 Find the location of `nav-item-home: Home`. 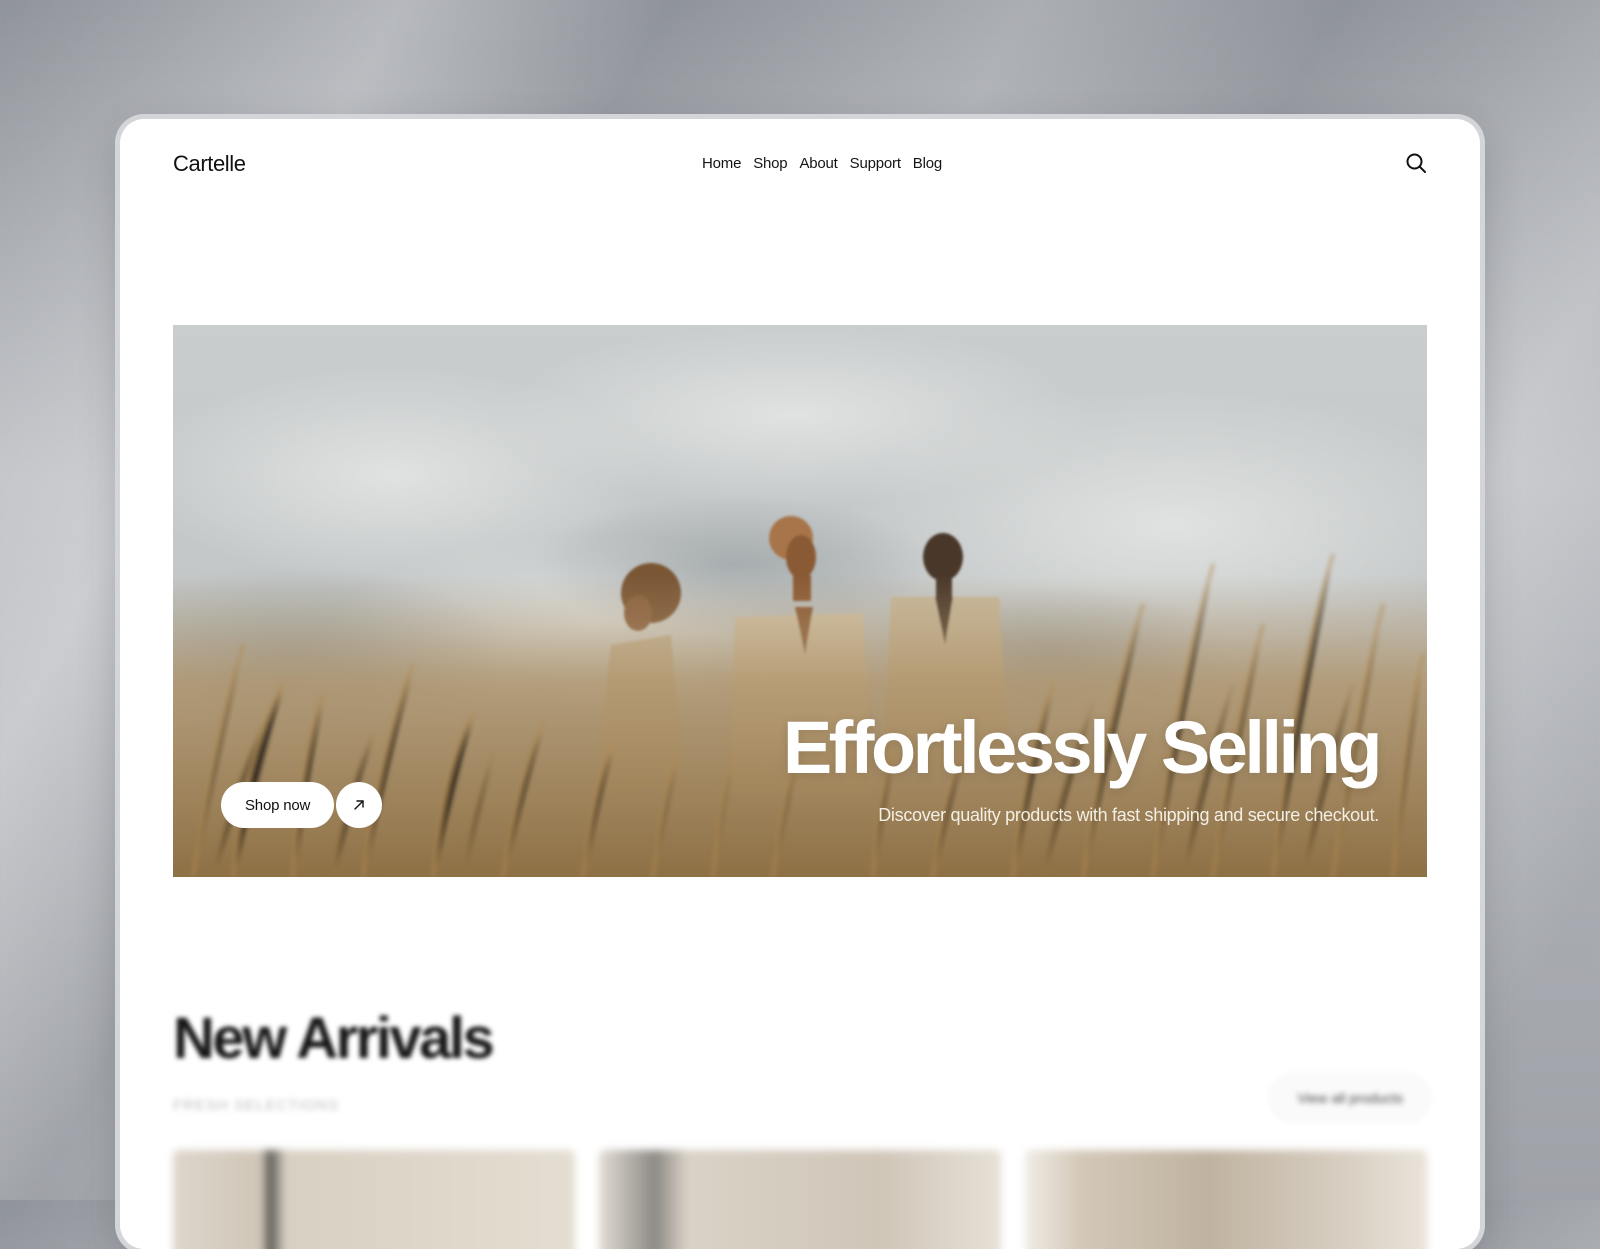

nav-item-home: Home is located at coordinates (721, 163).